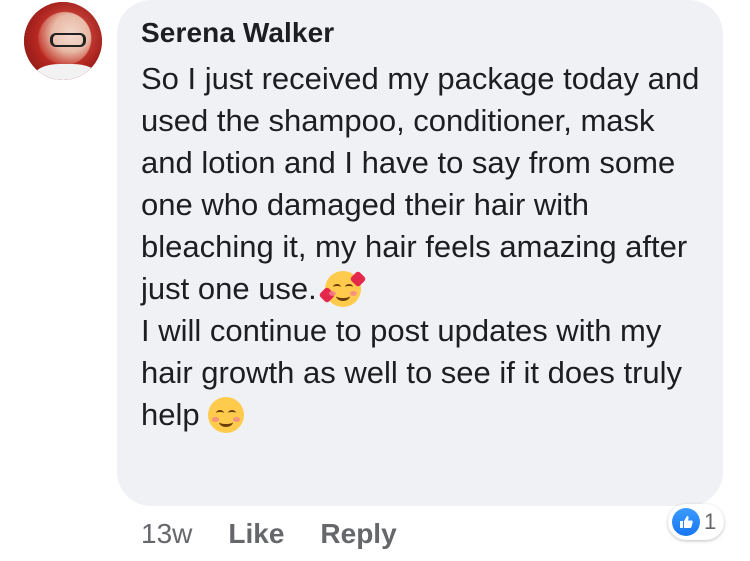 The width and height of the screenshot is (750, 561). I want to click on avatar-glasses, so click(68, 40).